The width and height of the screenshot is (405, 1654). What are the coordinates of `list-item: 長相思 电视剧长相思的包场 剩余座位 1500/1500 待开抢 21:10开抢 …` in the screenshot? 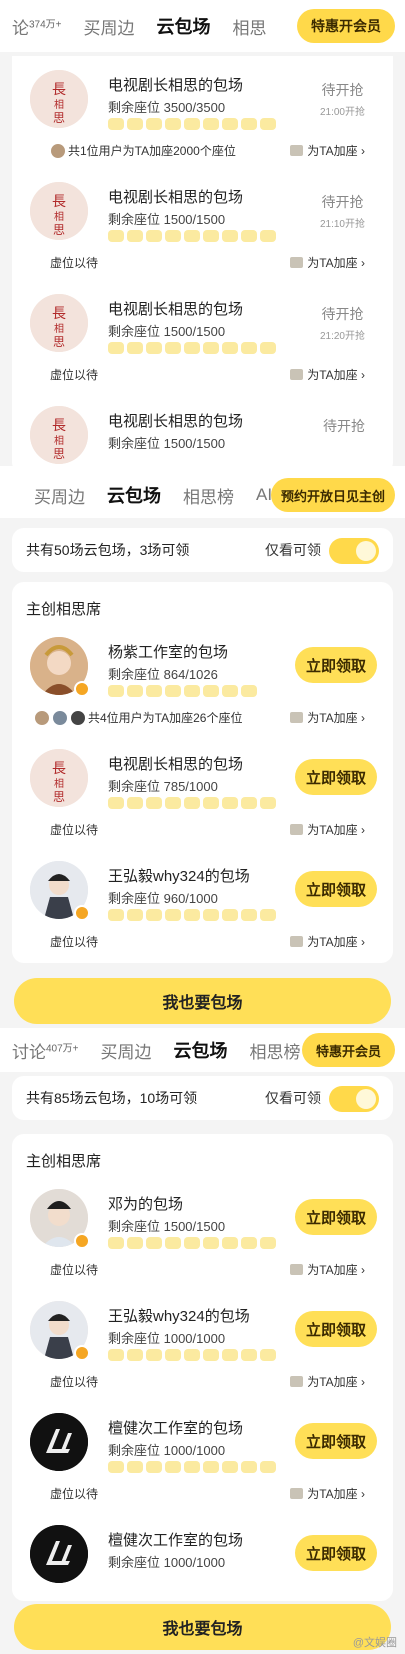 It's located at (202, 224).